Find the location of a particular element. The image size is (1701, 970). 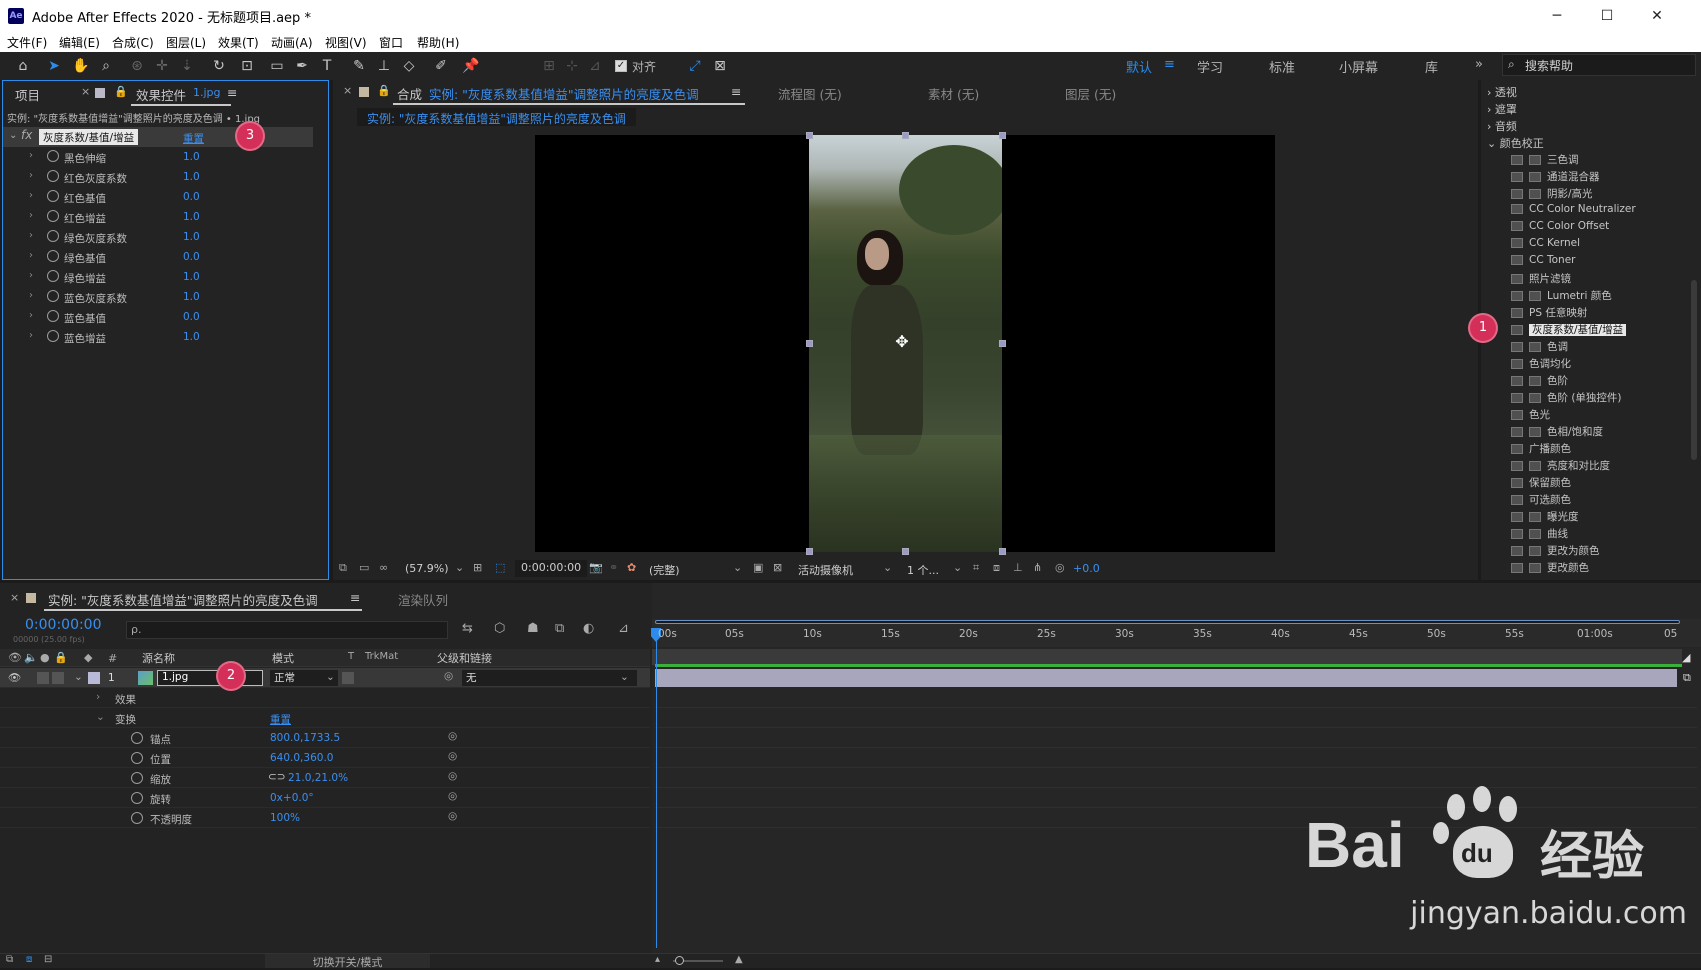

home-icon: ⌂ is located at coordinates (23, 66).